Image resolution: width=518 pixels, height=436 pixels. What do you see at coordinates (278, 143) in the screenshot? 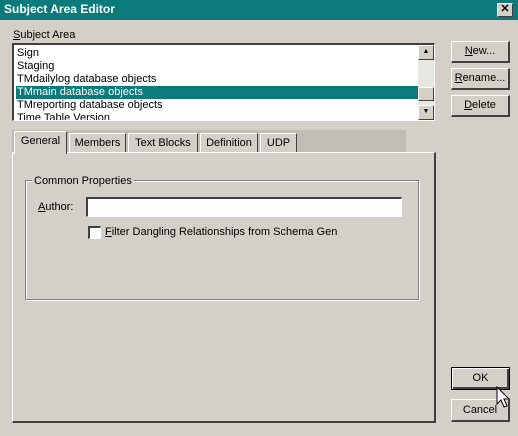
I see `tab-udp: UDP` at bounding box center [278, 143].